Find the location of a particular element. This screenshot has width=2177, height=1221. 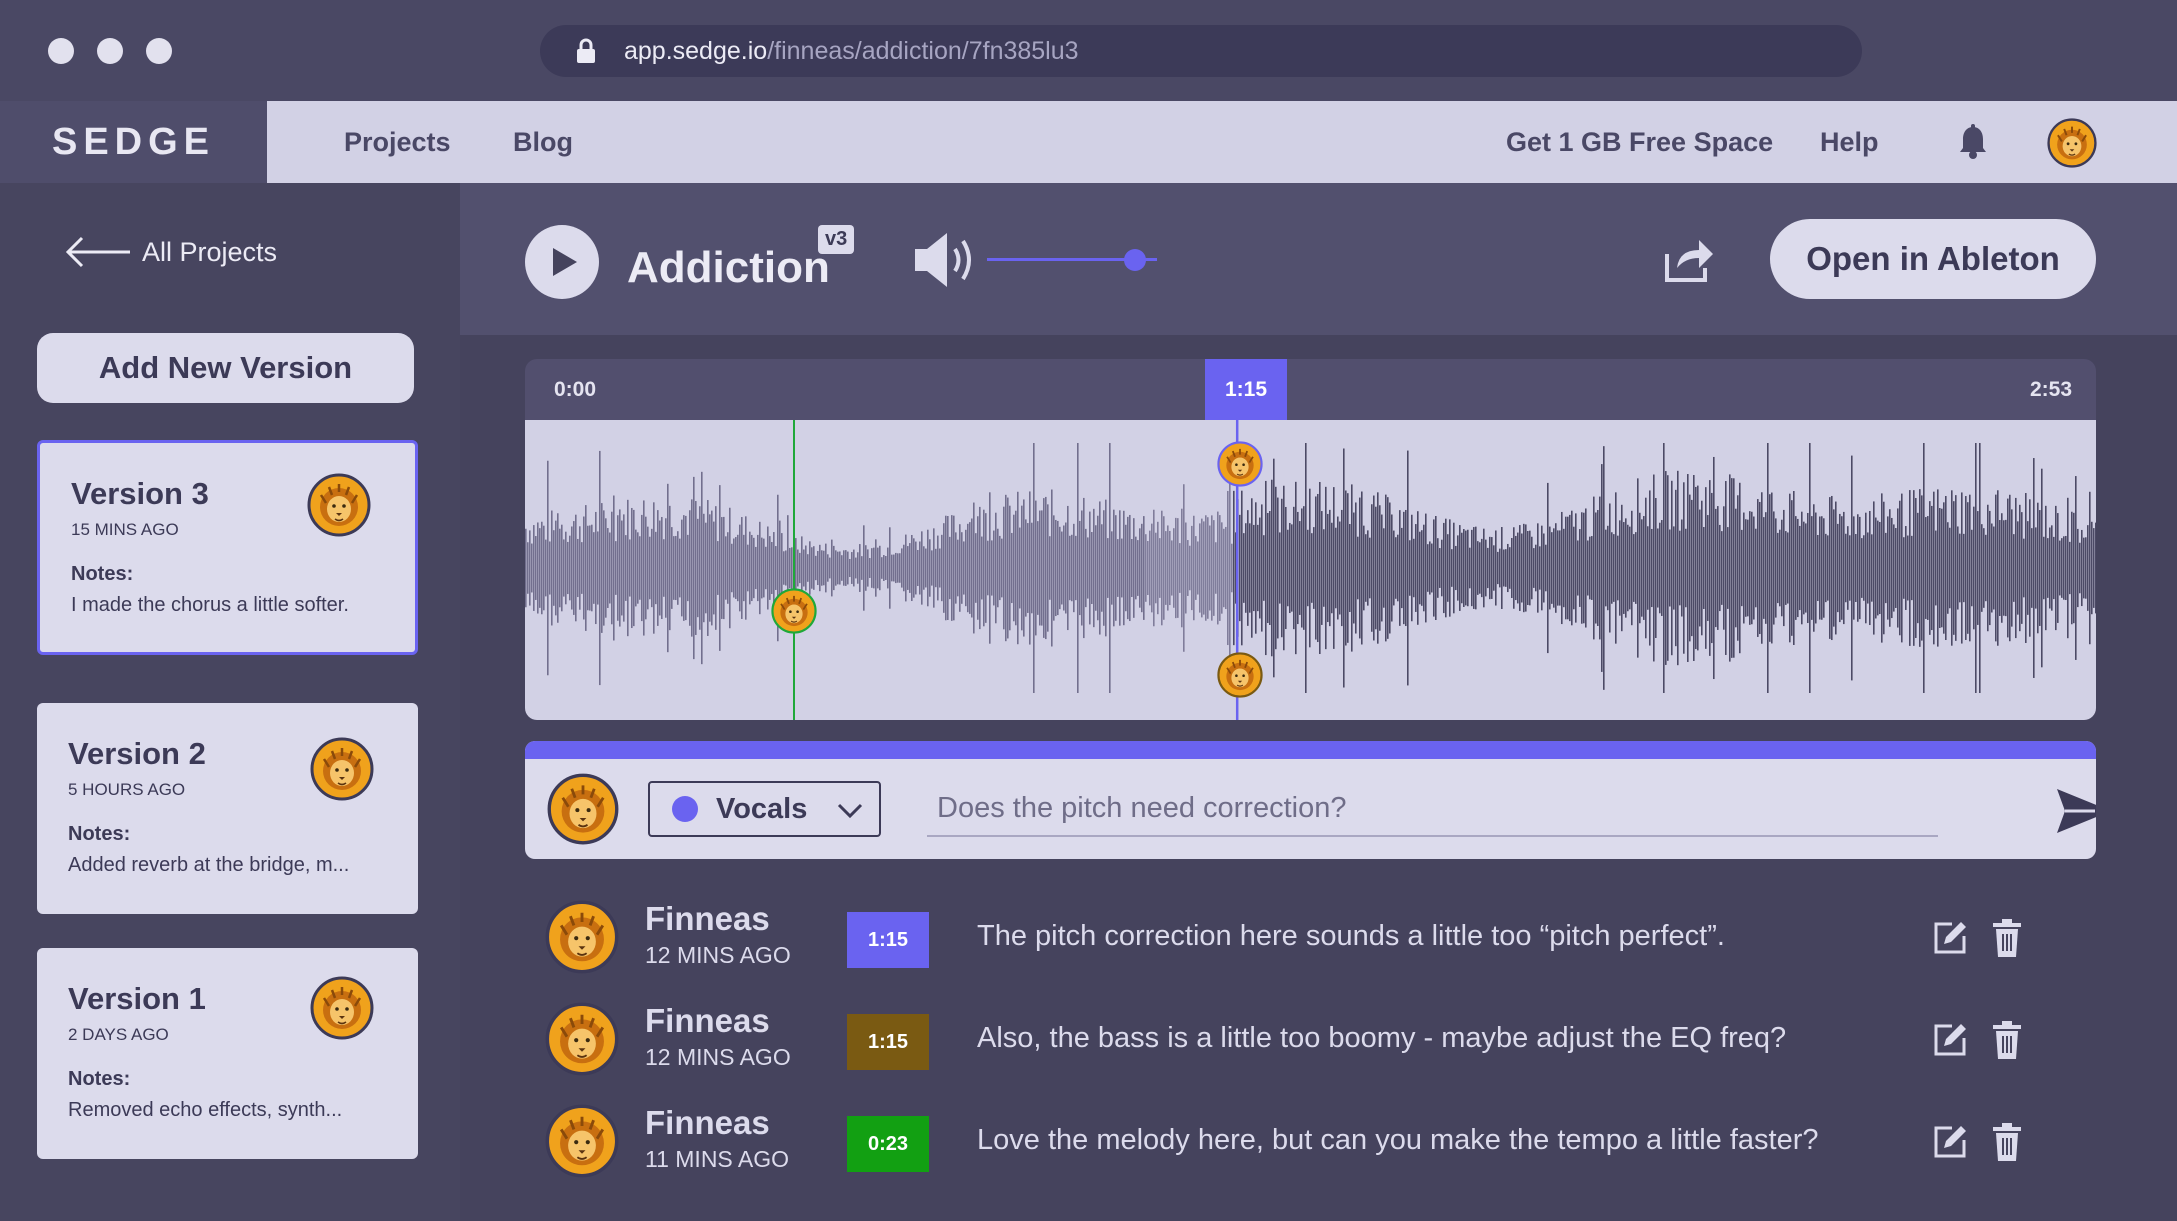

comment-input is located at coordinates (1432, 809).